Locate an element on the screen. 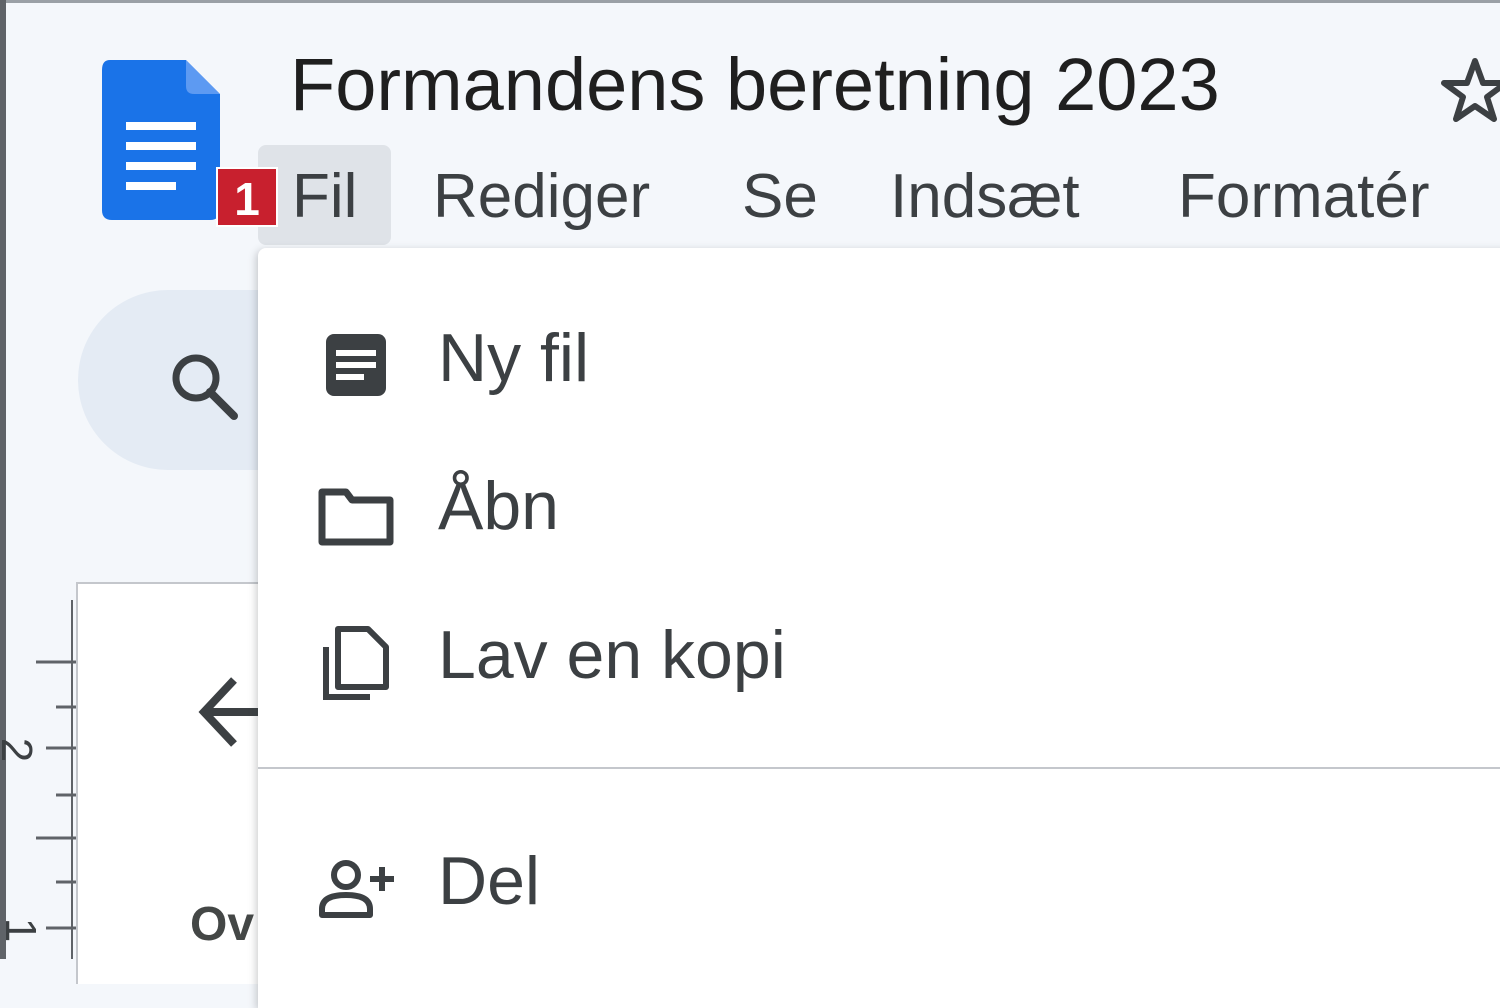  menu-file: Fil is located at coordinates (325, 195).